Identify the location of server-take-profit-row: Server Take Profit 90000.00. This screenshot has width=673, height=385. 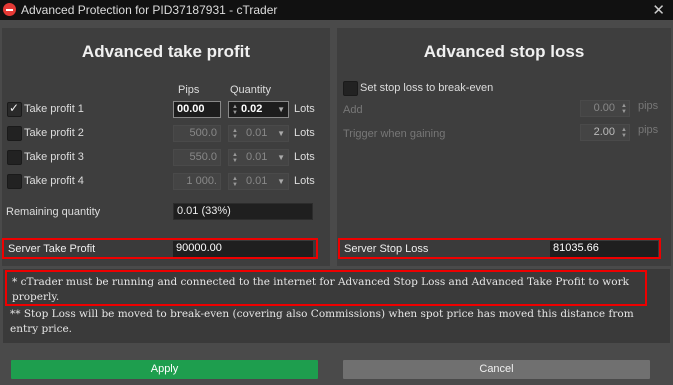
(160, 248).